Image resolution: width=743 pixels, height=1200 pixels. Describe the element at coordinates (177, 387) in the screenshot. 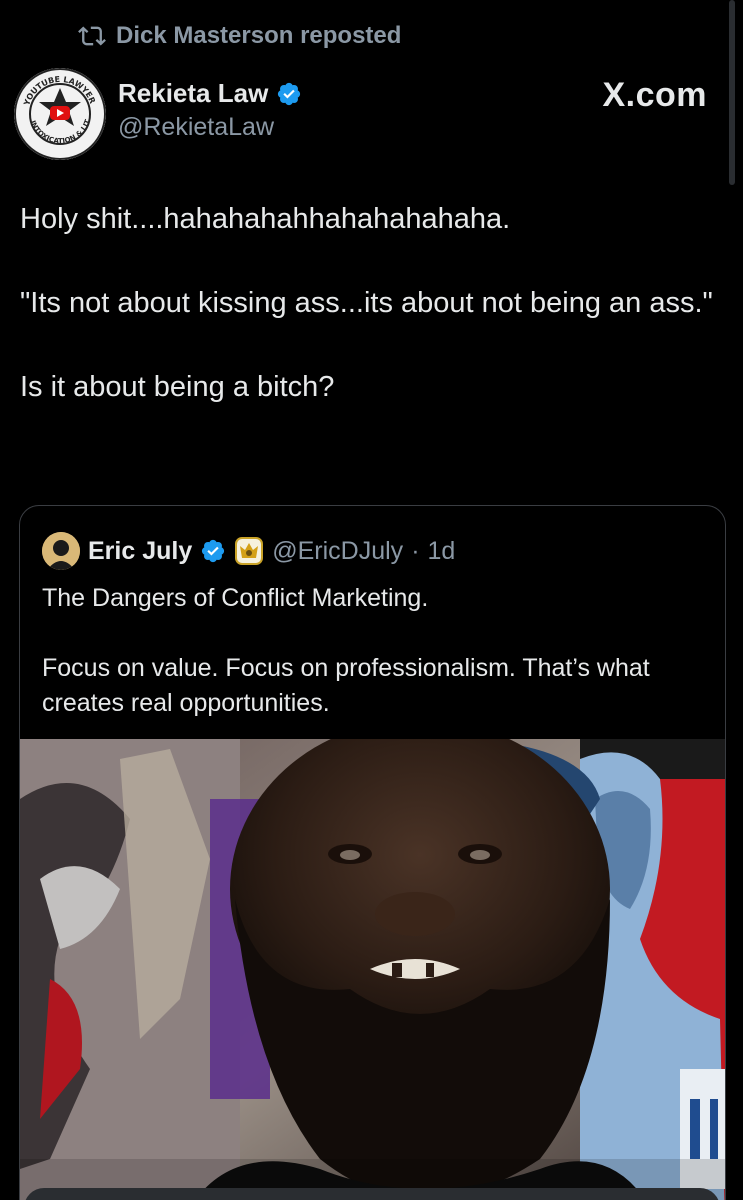

I see `post-text-line: Is it about being a bitch?` at that location.